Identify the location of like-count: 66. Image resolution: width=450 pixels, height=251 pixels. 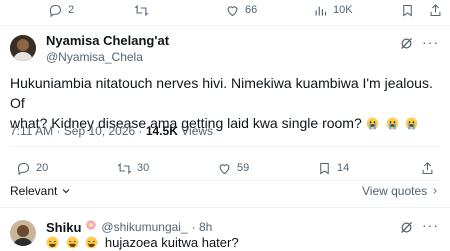
(251, 10).